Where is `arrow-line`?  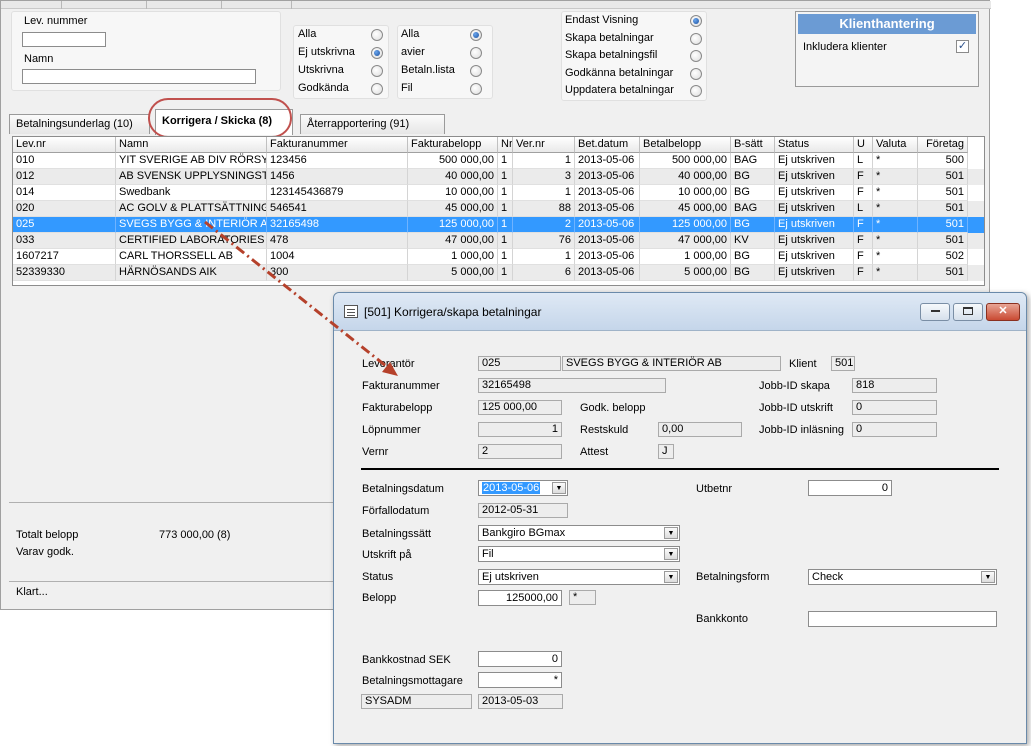 arrow-line is located at coordinates (298, 296).